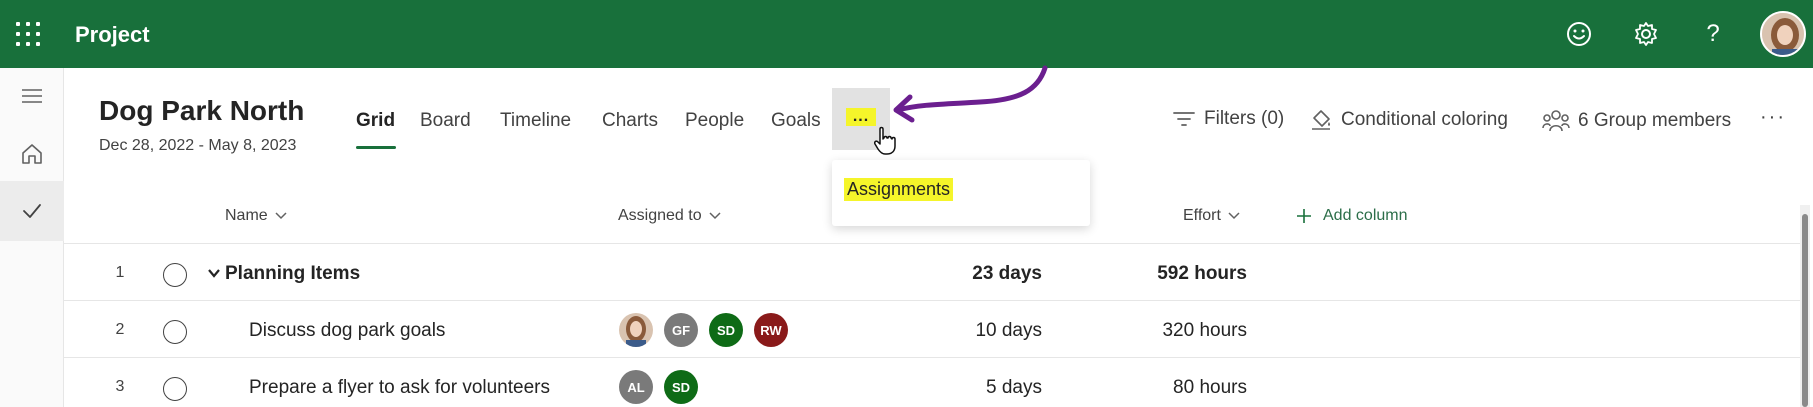 Image resolution: width=1813 pixels, height=407 pixels. What do you see at coordinates (1321, 120) in the screenshot?
I see `paint-bucket-icon` at bounding box center [1321, 120].